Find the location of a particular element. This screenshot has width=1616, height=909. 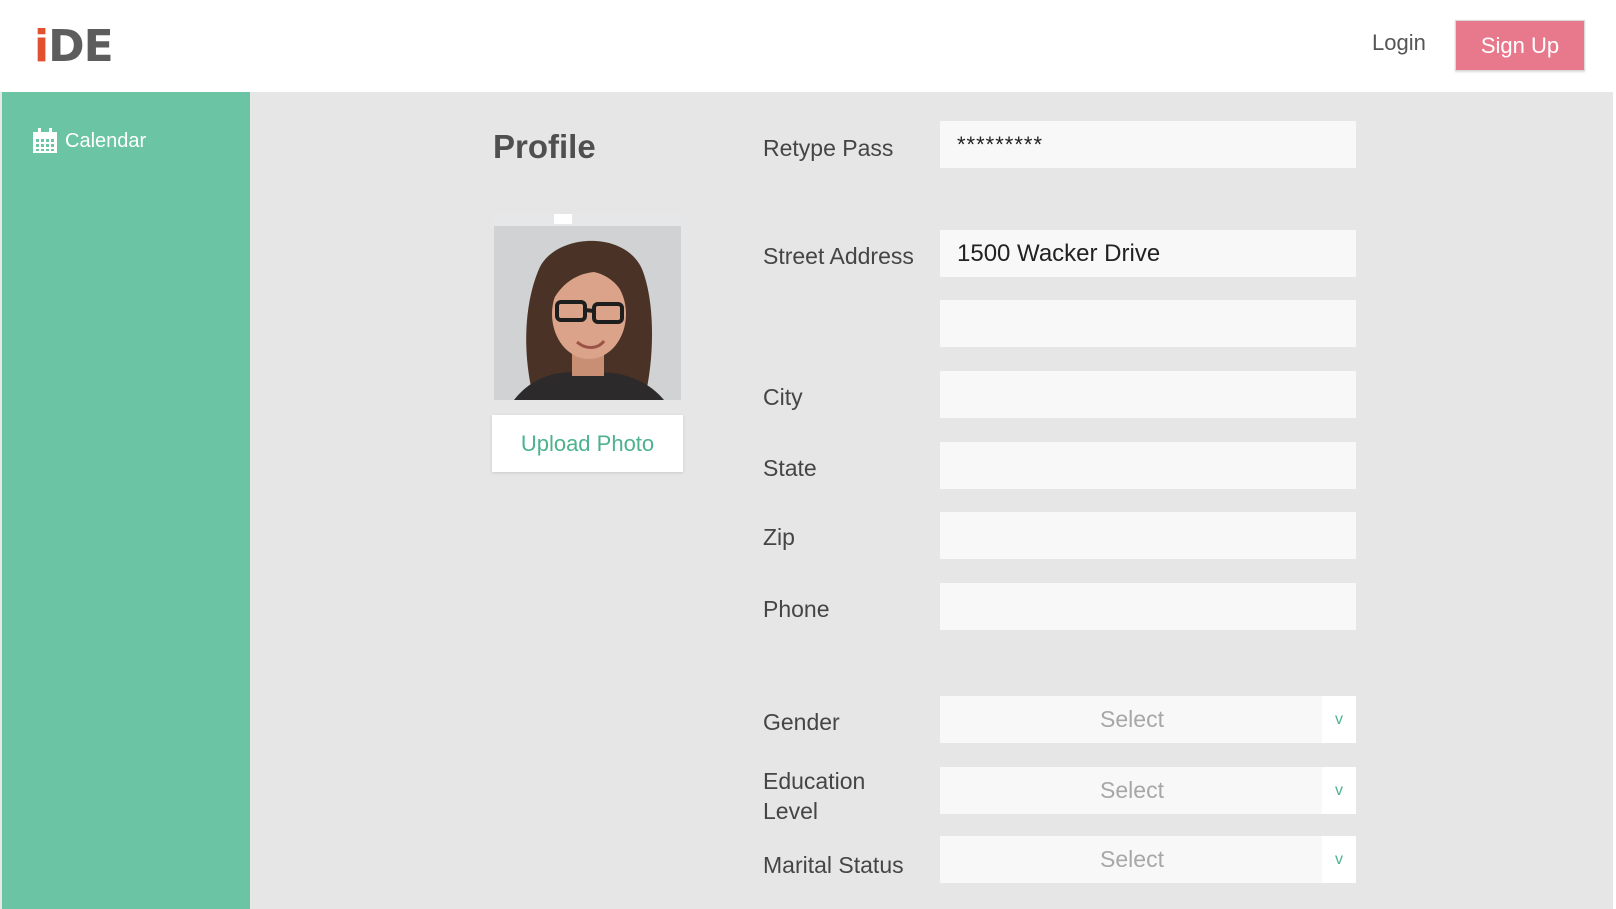

login-link: Login is located at coordinates (1399, 43).